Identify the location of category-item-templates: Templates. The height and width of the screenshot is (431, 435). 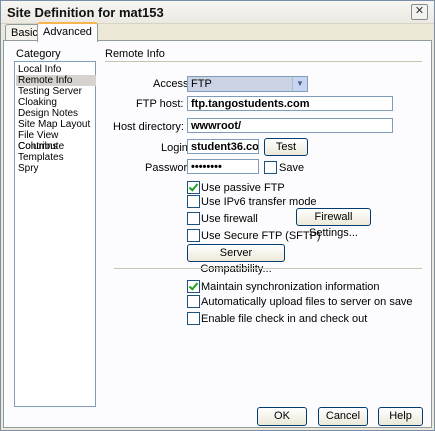
(56, 157).